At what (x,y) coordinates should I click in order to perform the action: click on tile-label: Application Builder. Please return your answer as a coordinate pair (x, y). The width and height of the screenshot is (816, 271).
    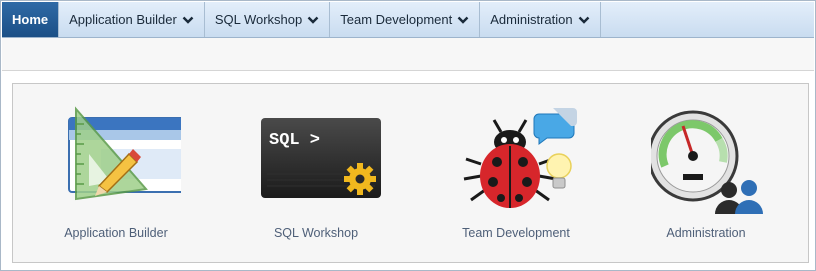
    Looking at the image, I should click on (116, 233).